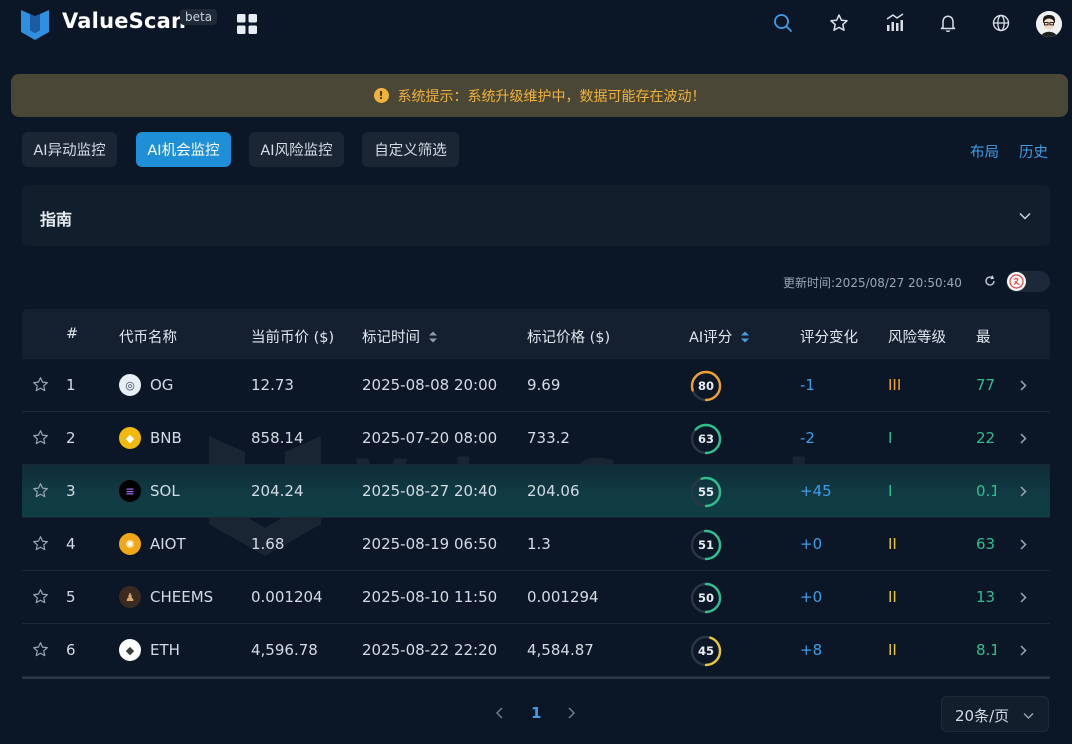 The width and height of the screenshot is (1072, 744). I want to click on coin-name: CHEEMS, so click(181, 597).